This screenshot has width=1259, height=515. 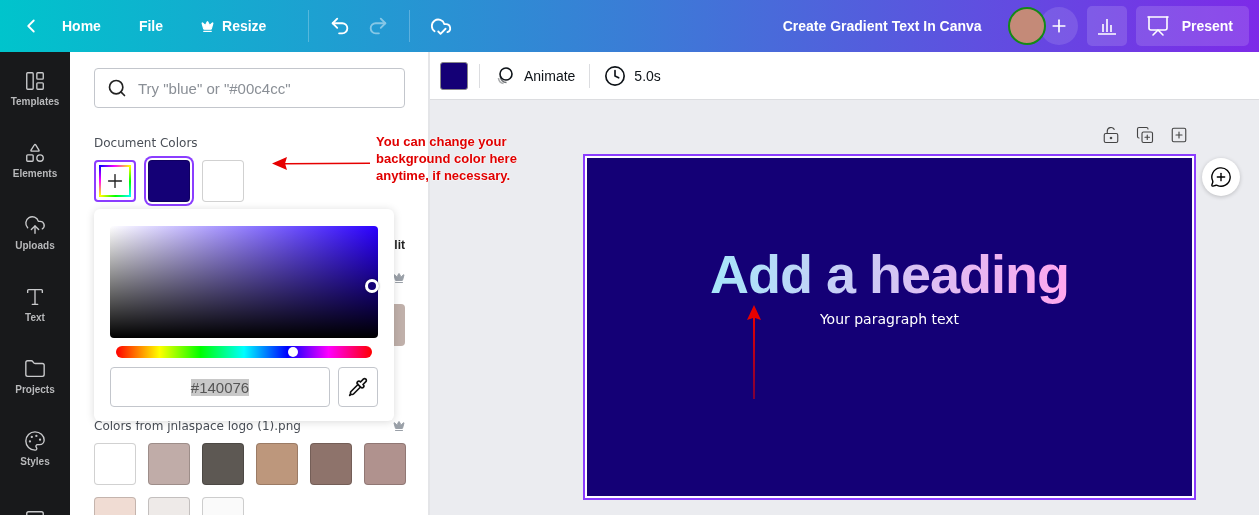 What do you see at coordinates (146, 143) in the screenshot?
I see `section-title: Document Colors` at bounding box center [146, 143].